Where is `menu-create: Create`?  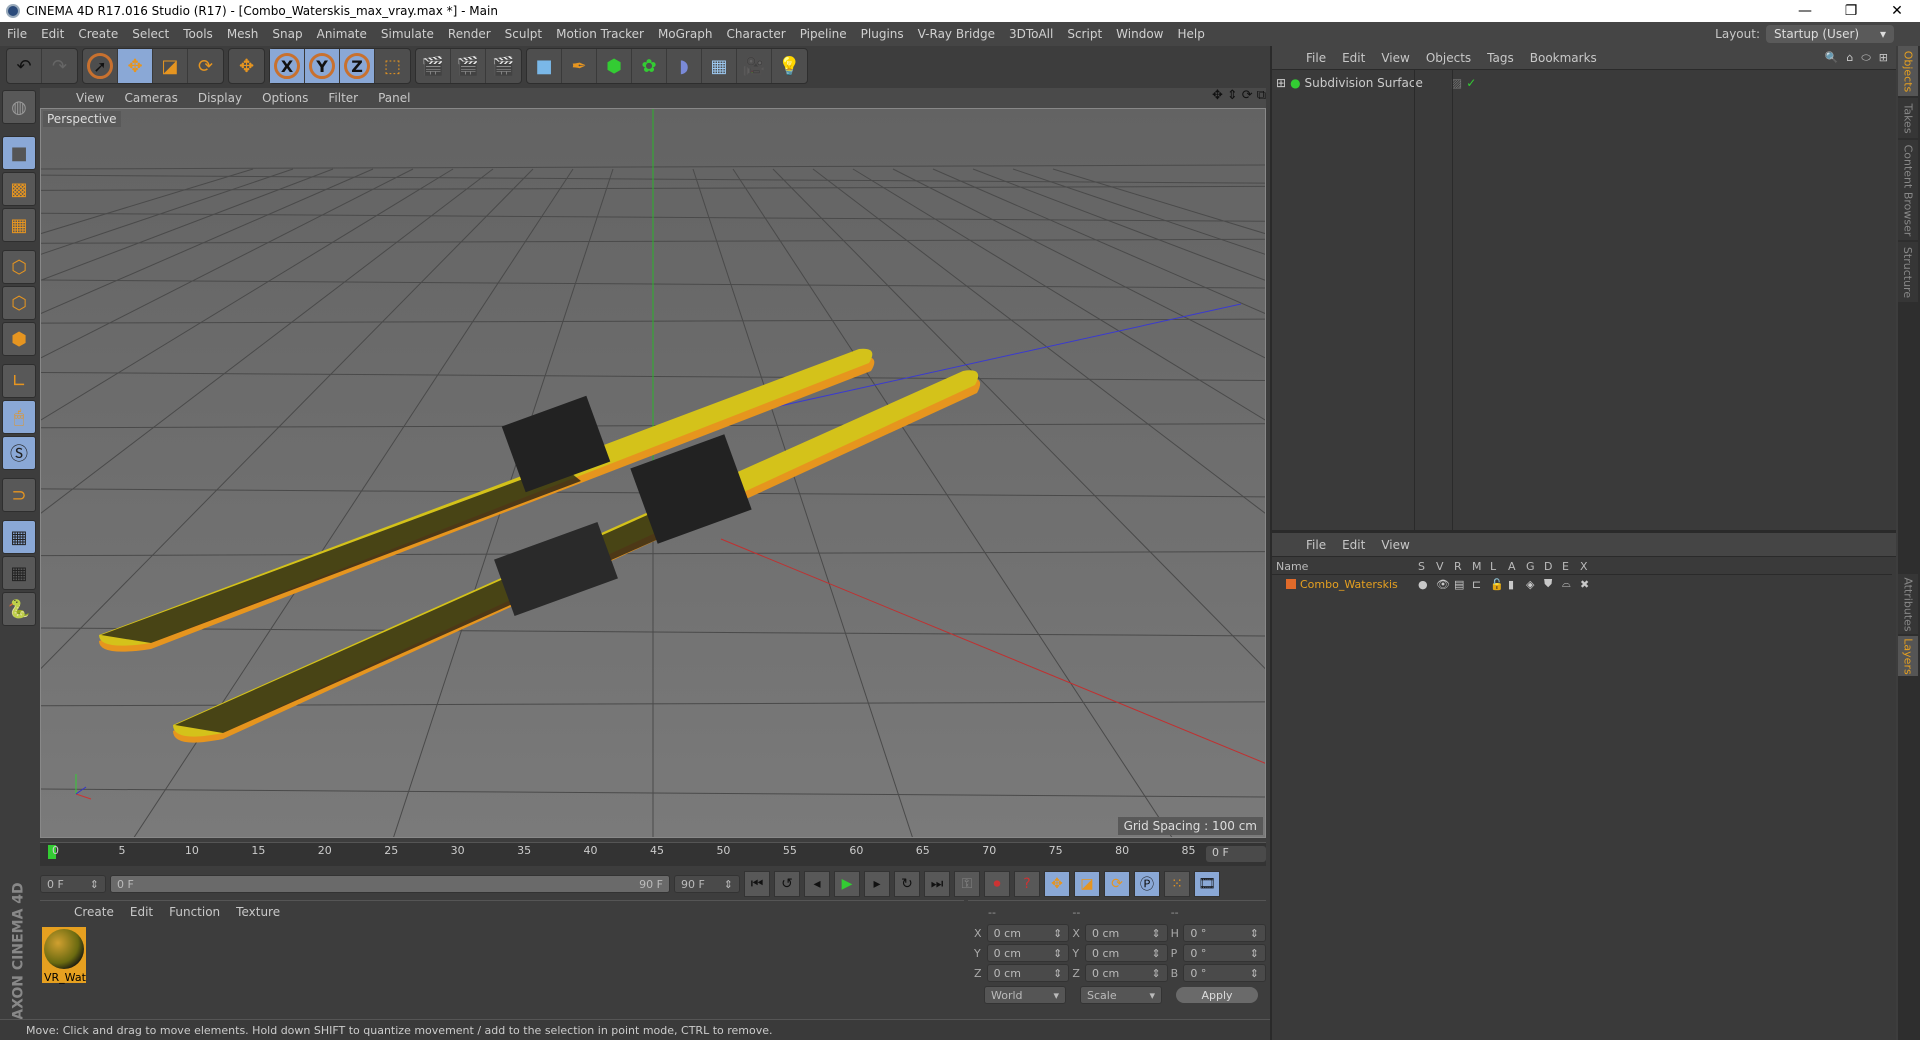 menu-create: Create is located at coordinates (98, 34).